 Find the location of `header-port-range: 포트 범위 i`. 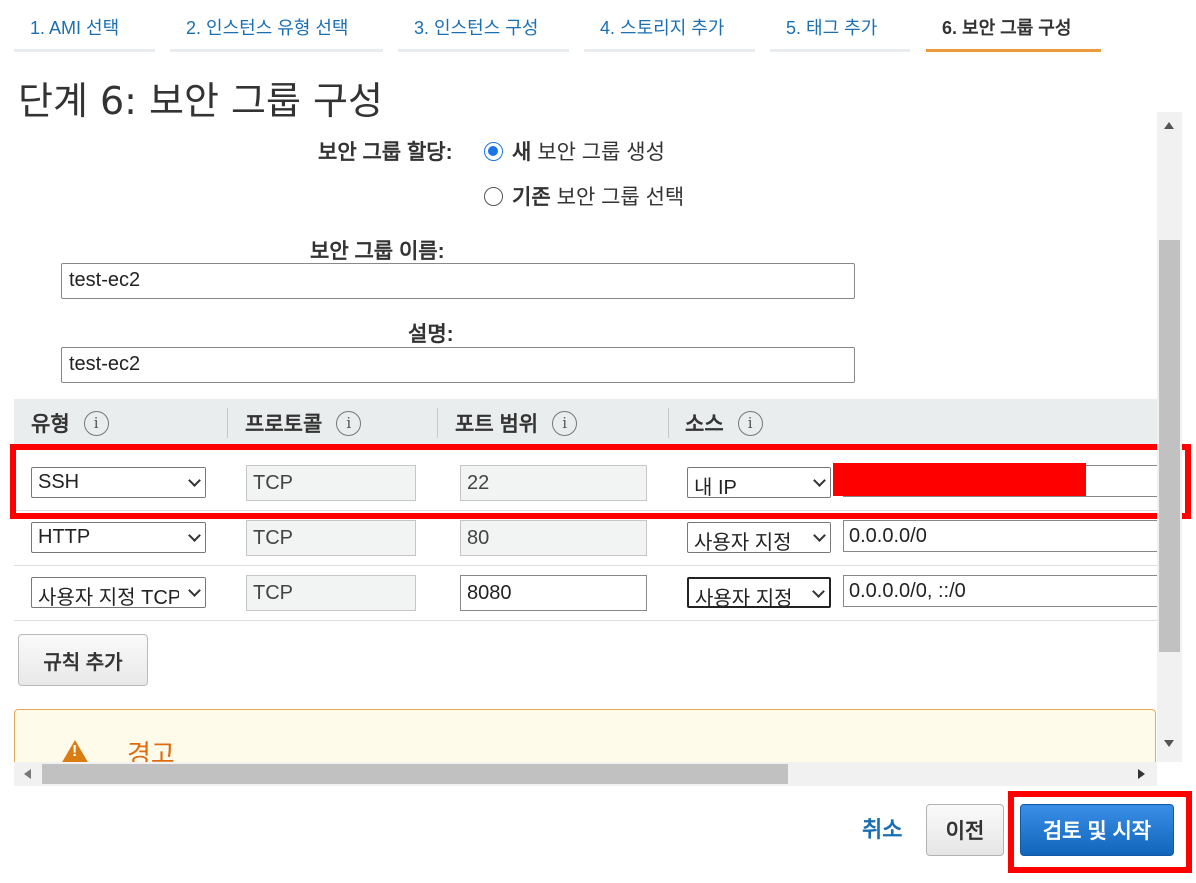

header-port-range: 포트 범위 i is located at coordinates (516, 423).